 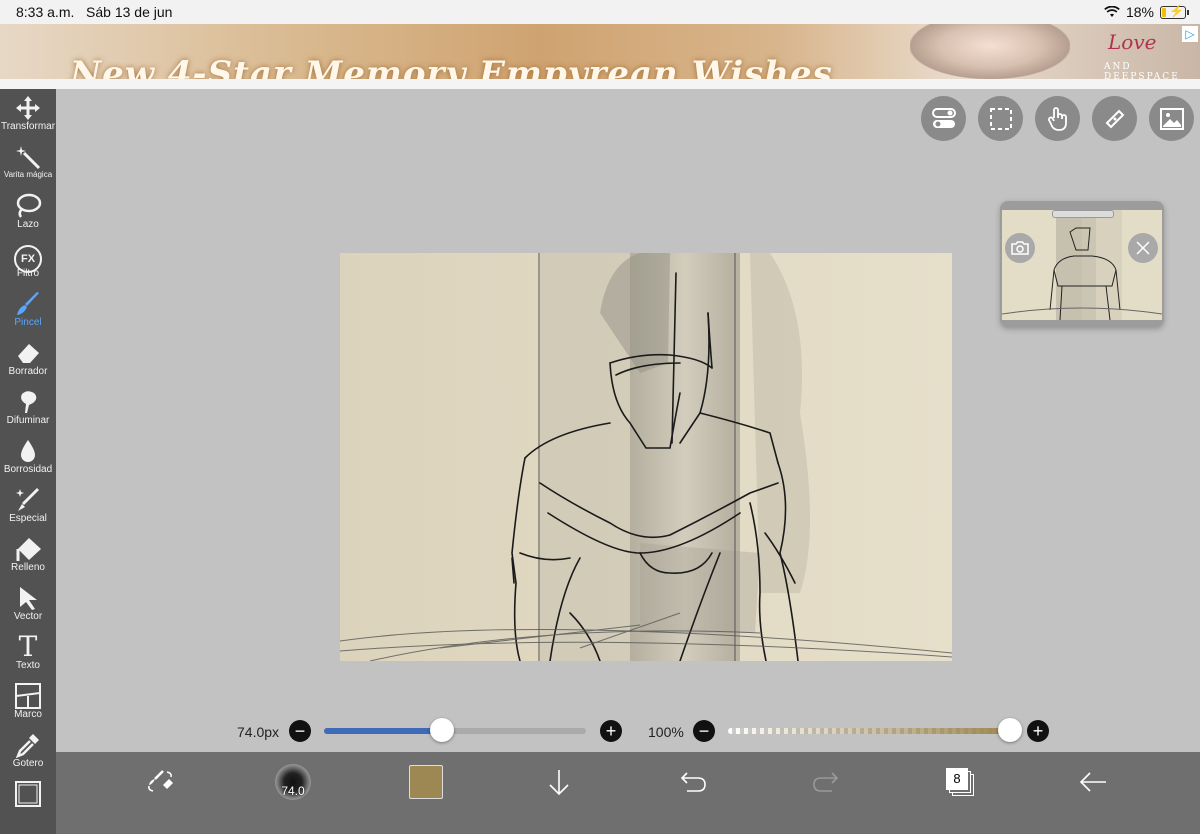 I want to click on brush-icon, so click(x=28, y=304).